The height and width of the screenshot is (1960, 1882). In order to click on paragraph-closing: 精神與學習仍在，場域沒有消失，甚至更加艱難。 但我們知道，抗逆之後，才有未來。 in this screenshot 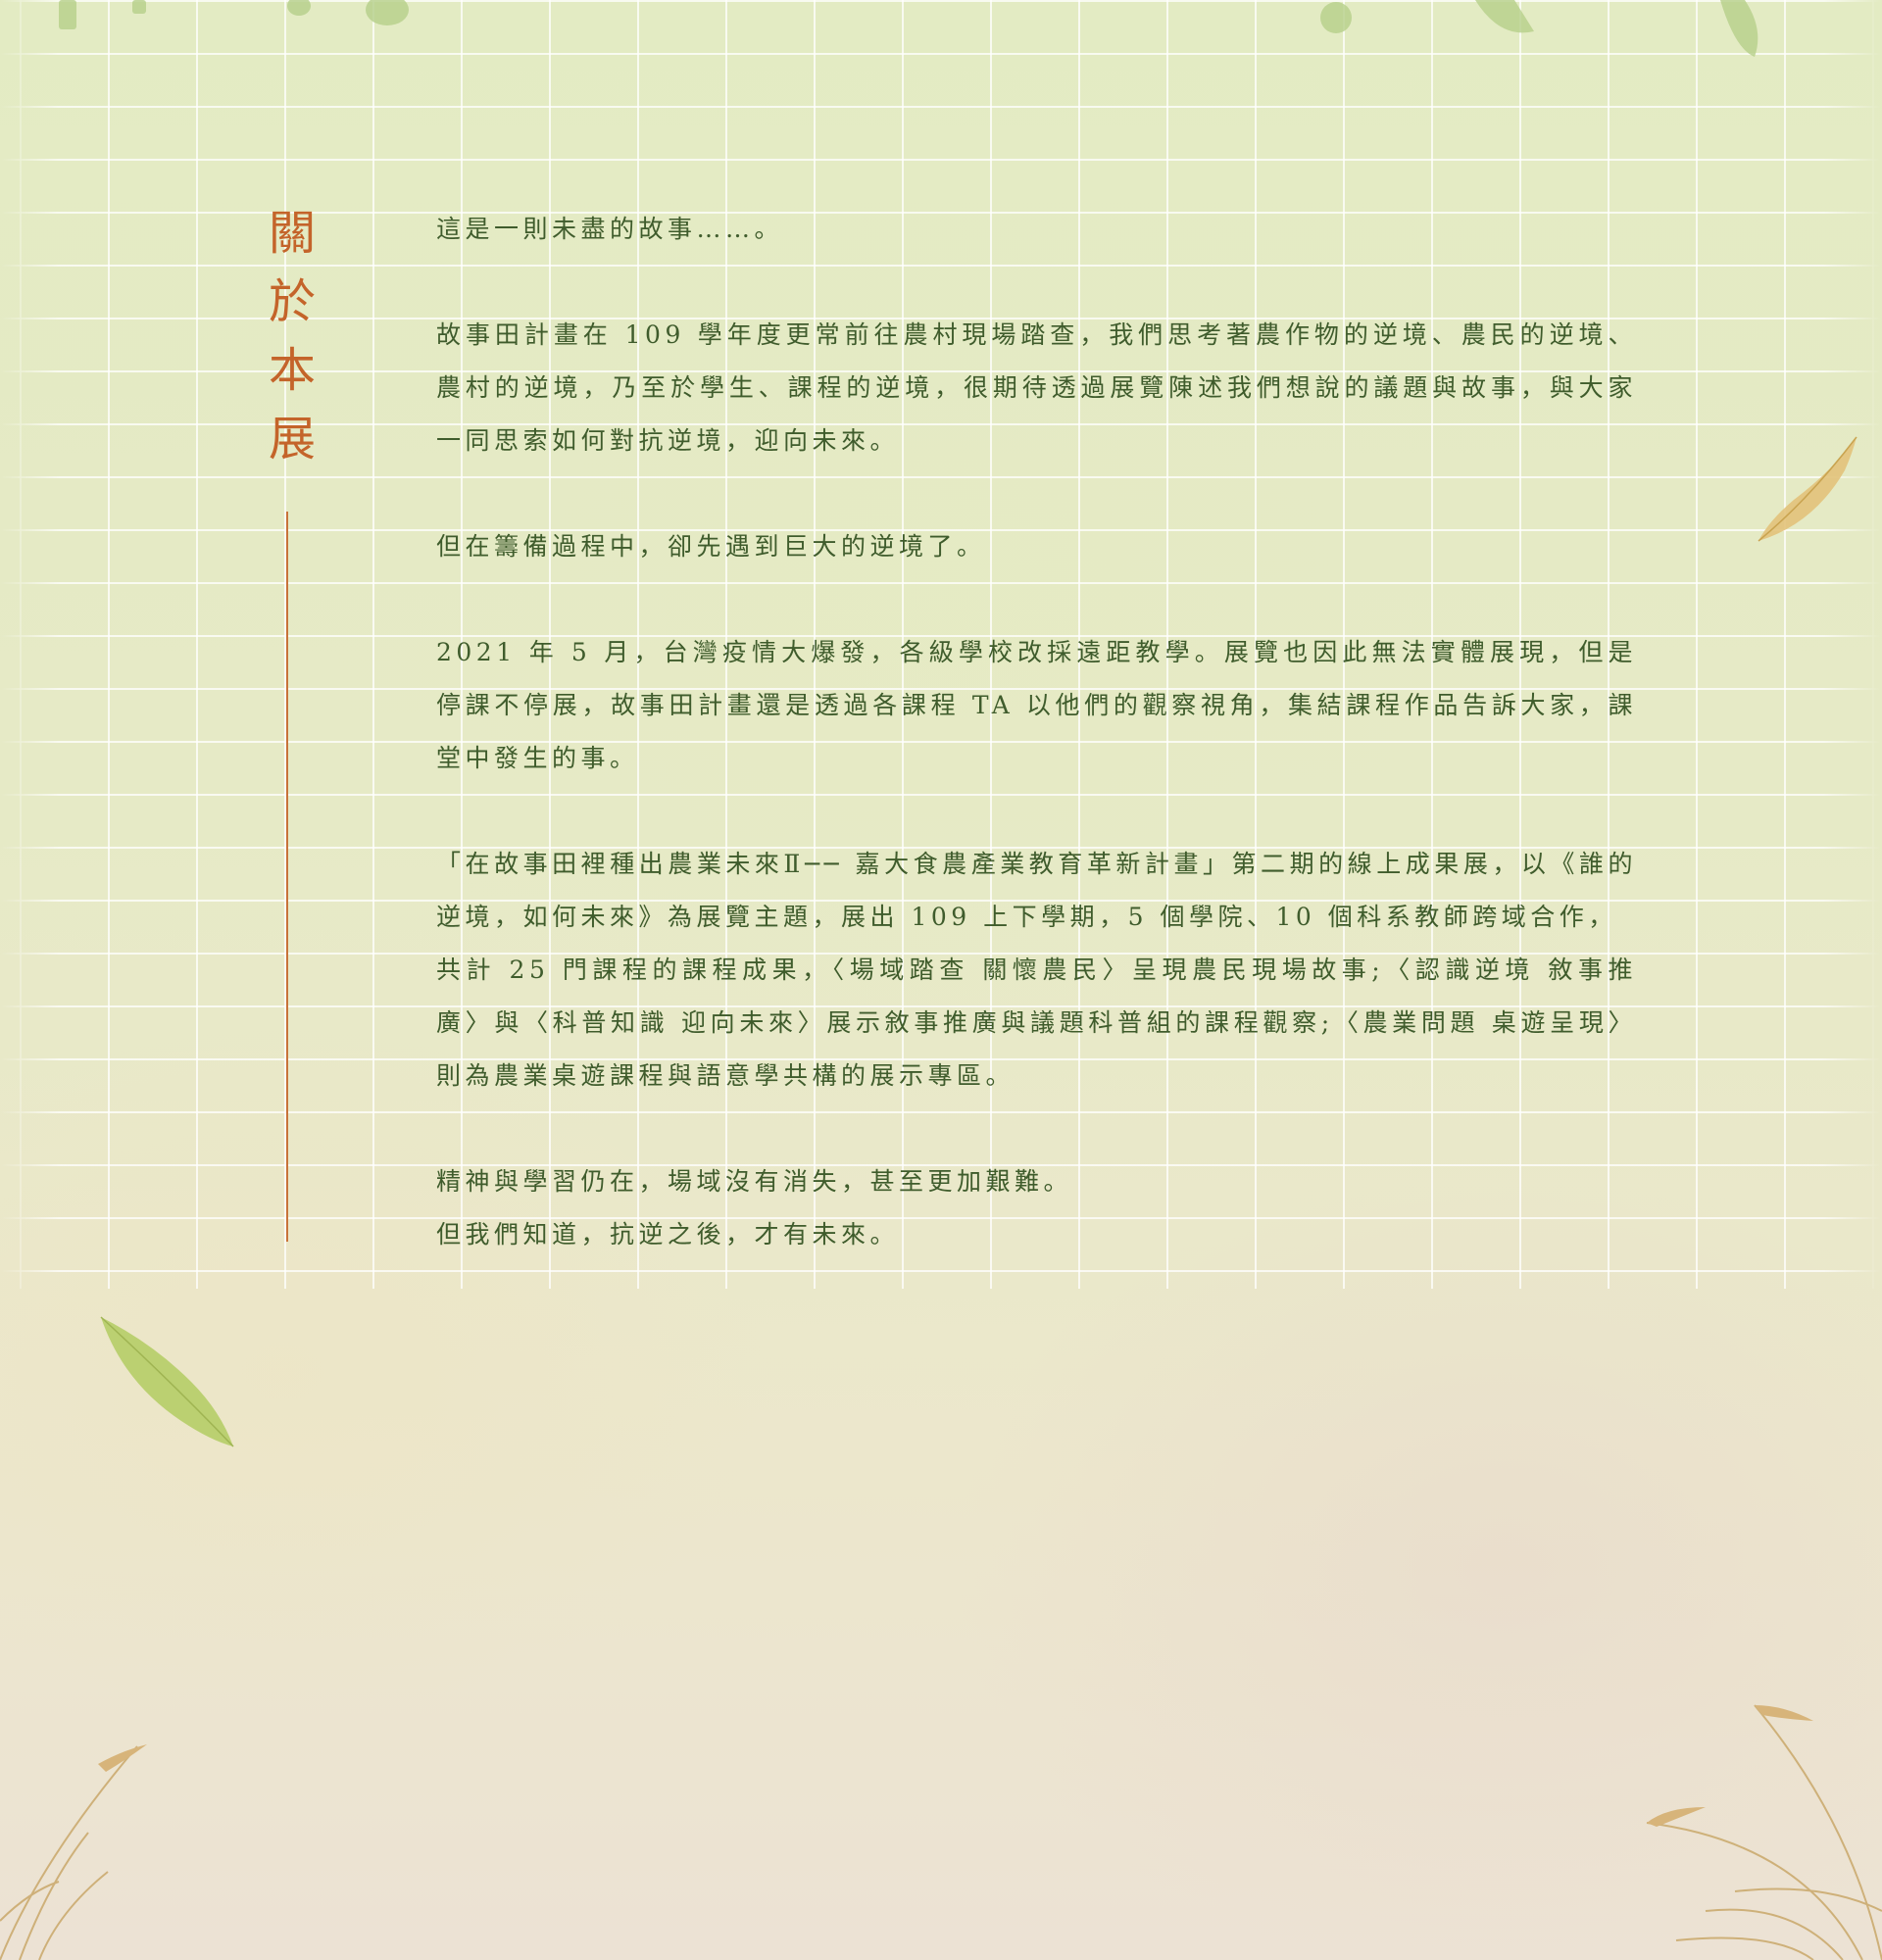, I will do `click(755, 1208)`.